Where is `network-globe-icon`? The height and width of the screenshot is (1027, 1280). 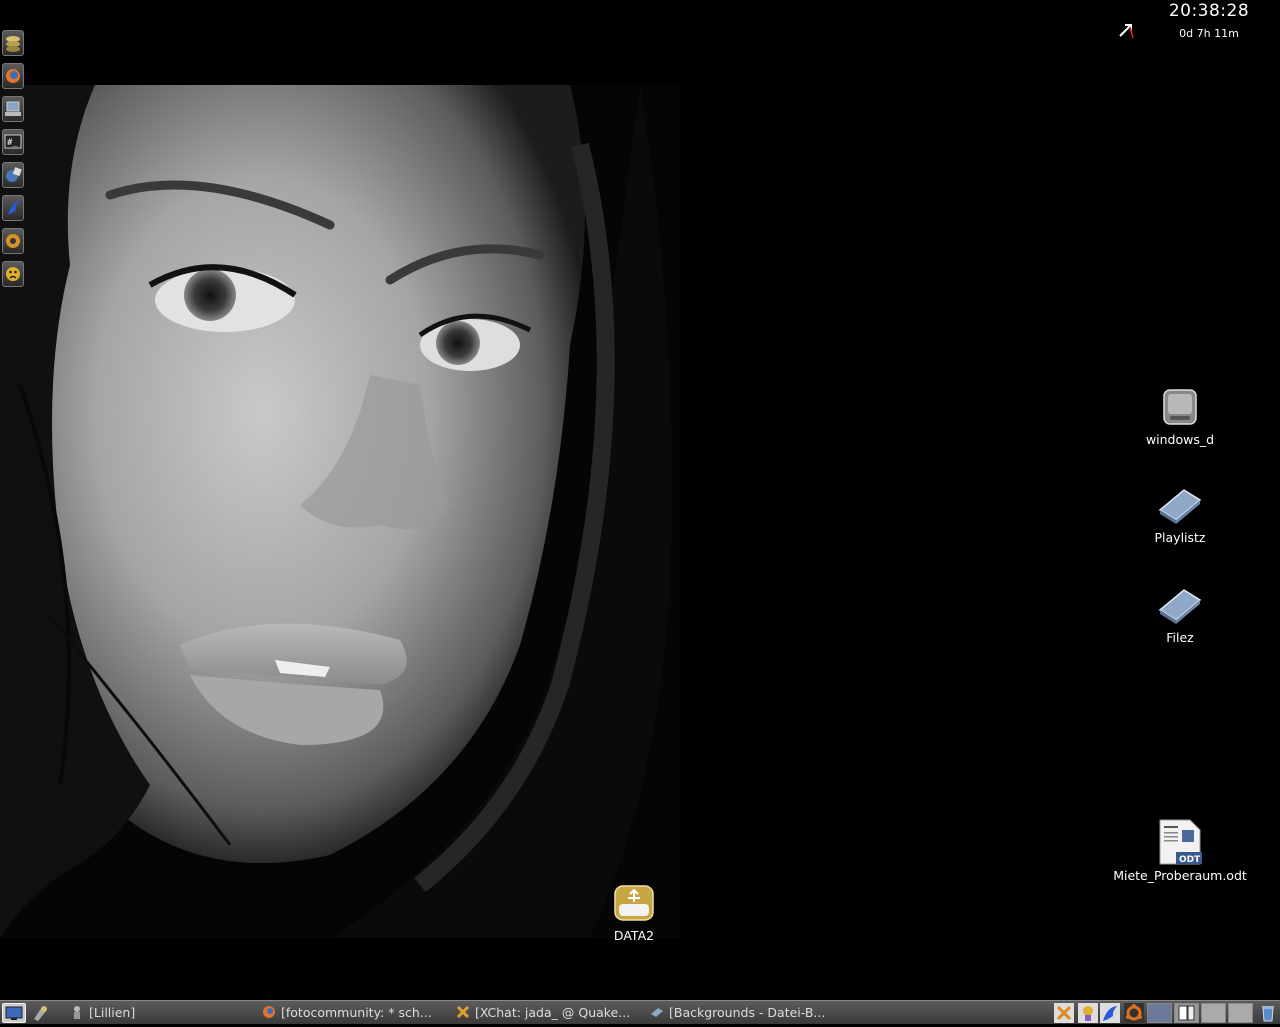 network-globe-icon is located at coordinates (13, 175).